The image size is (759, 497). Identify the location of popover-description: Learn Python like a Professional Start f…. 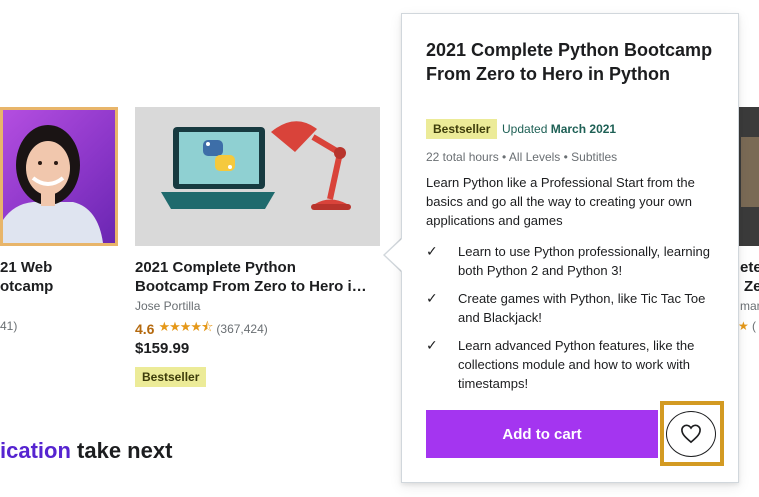
(560, 201).